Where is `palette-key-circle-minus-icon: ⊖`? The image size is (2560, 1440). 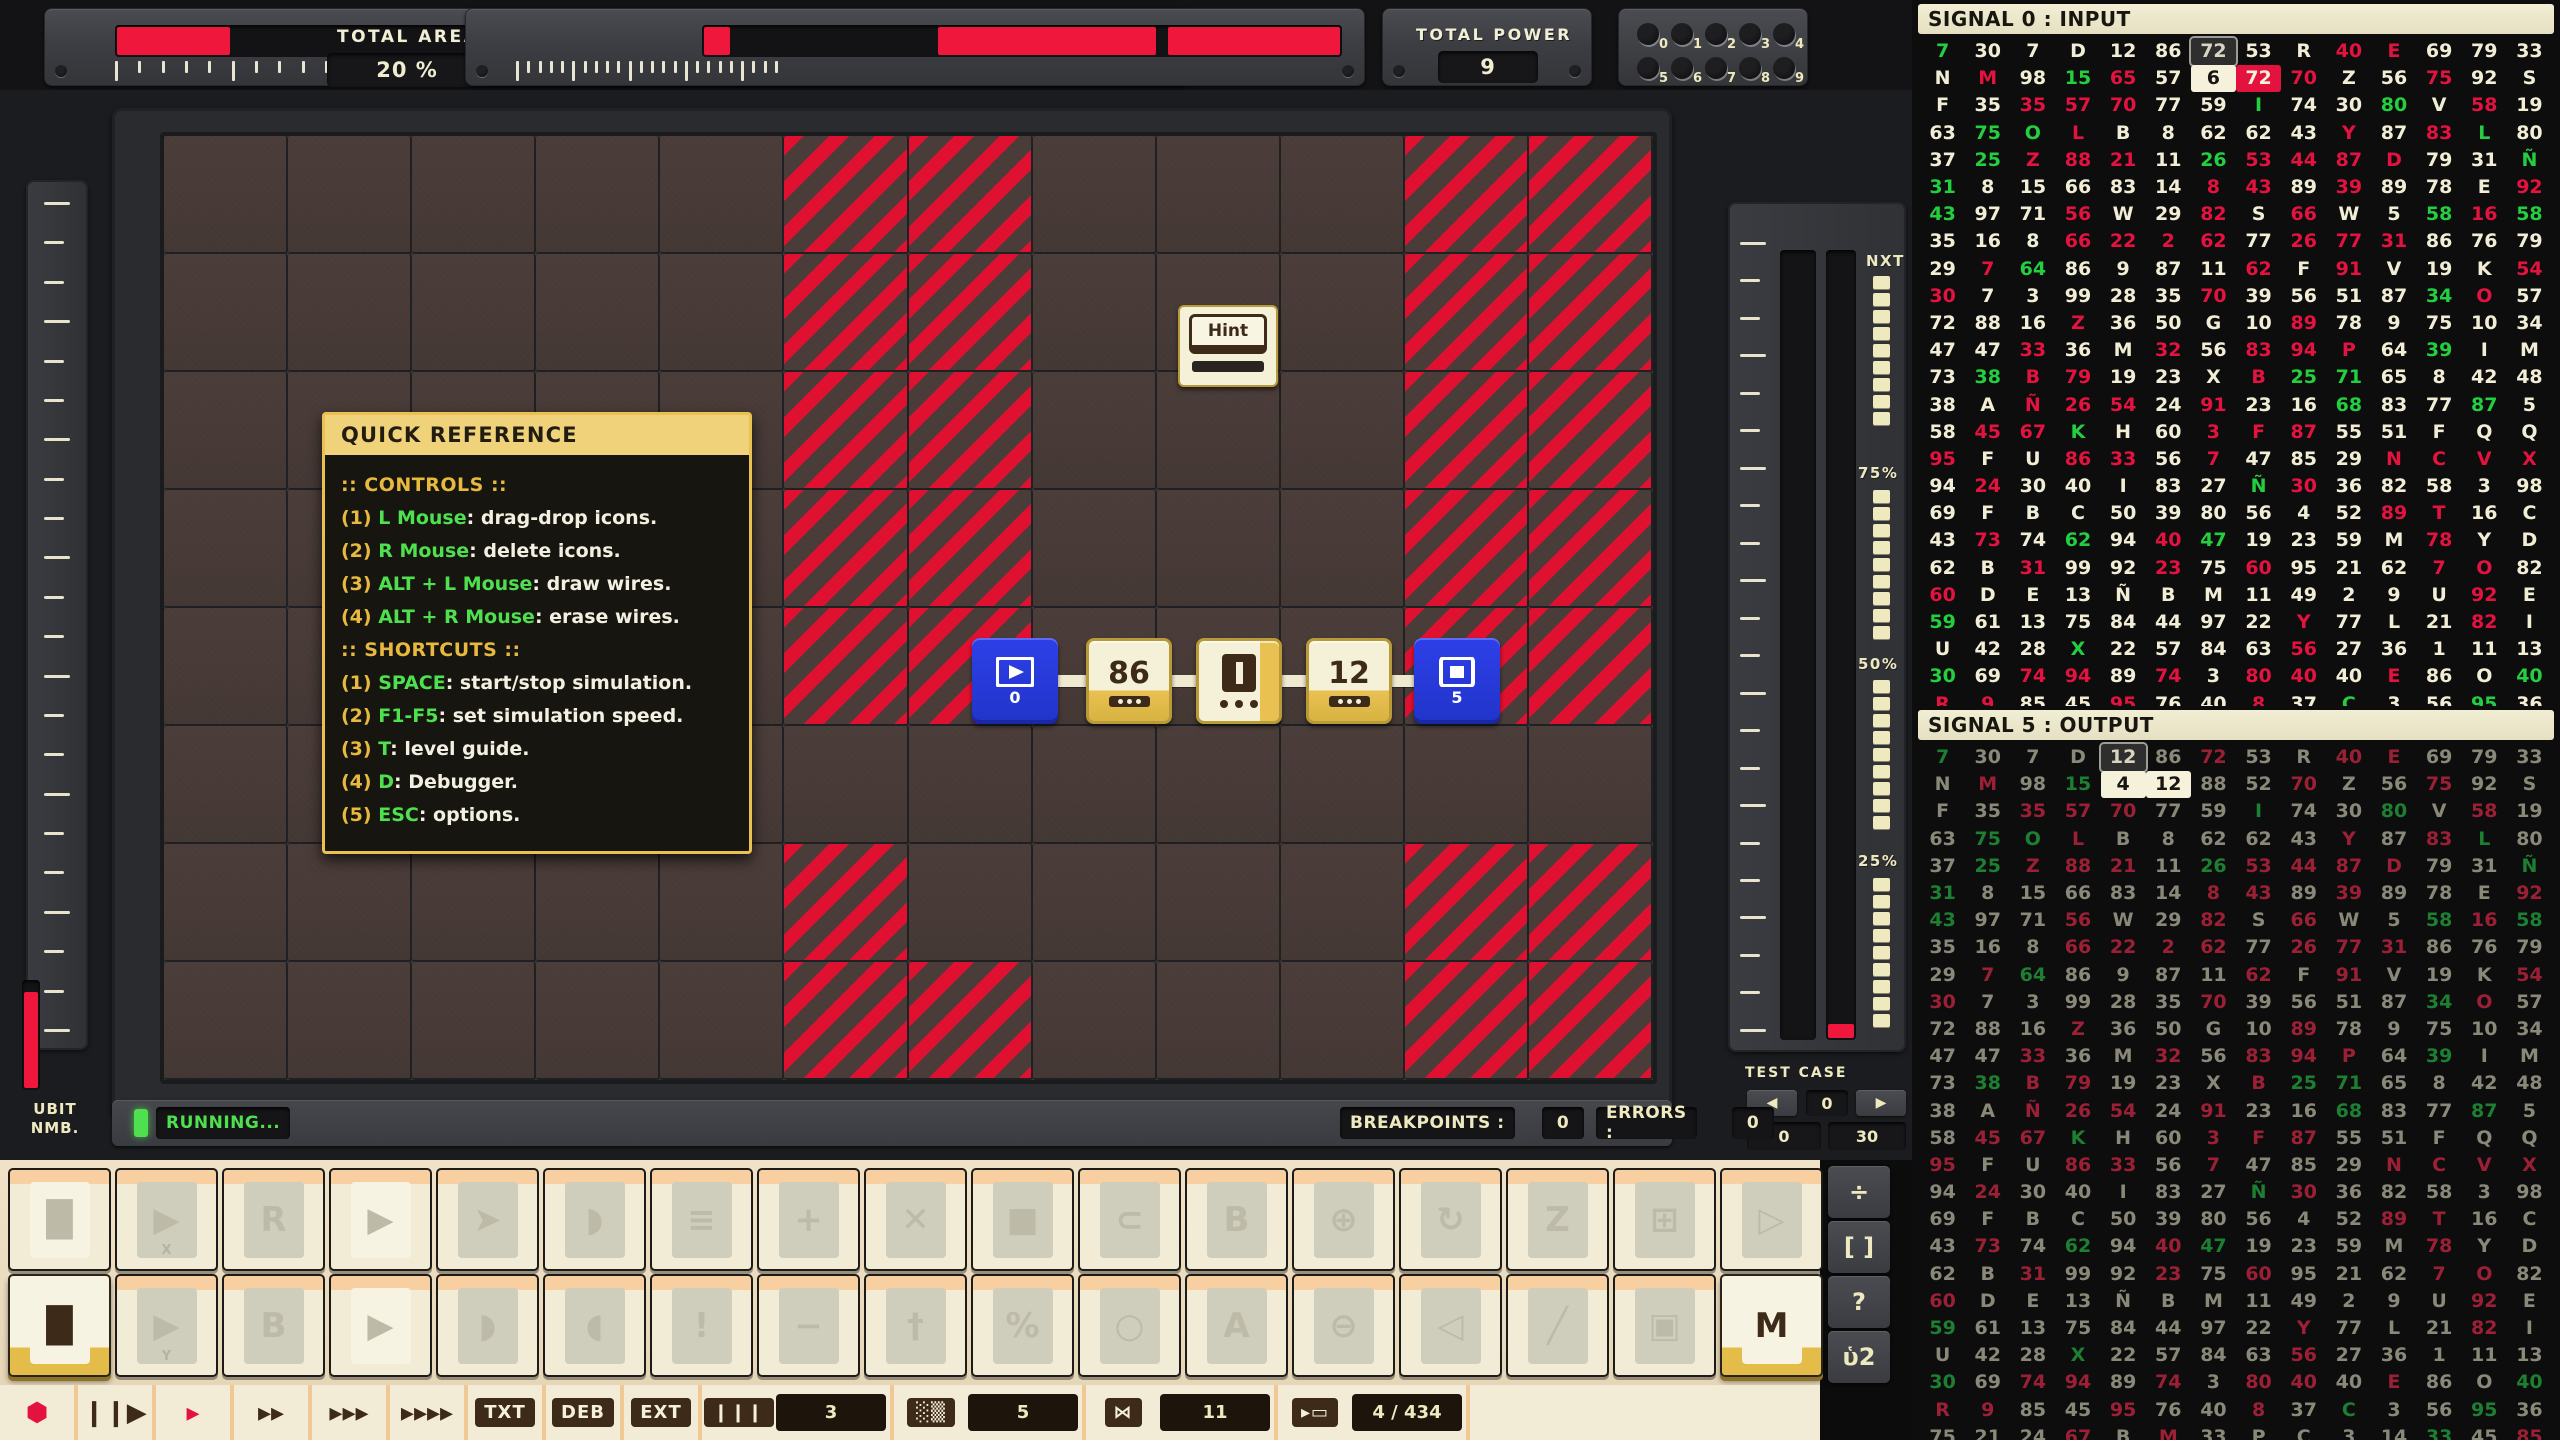
palette-key-circle-minus-icon: ⊖ is located at coordinates (1343, 1325).